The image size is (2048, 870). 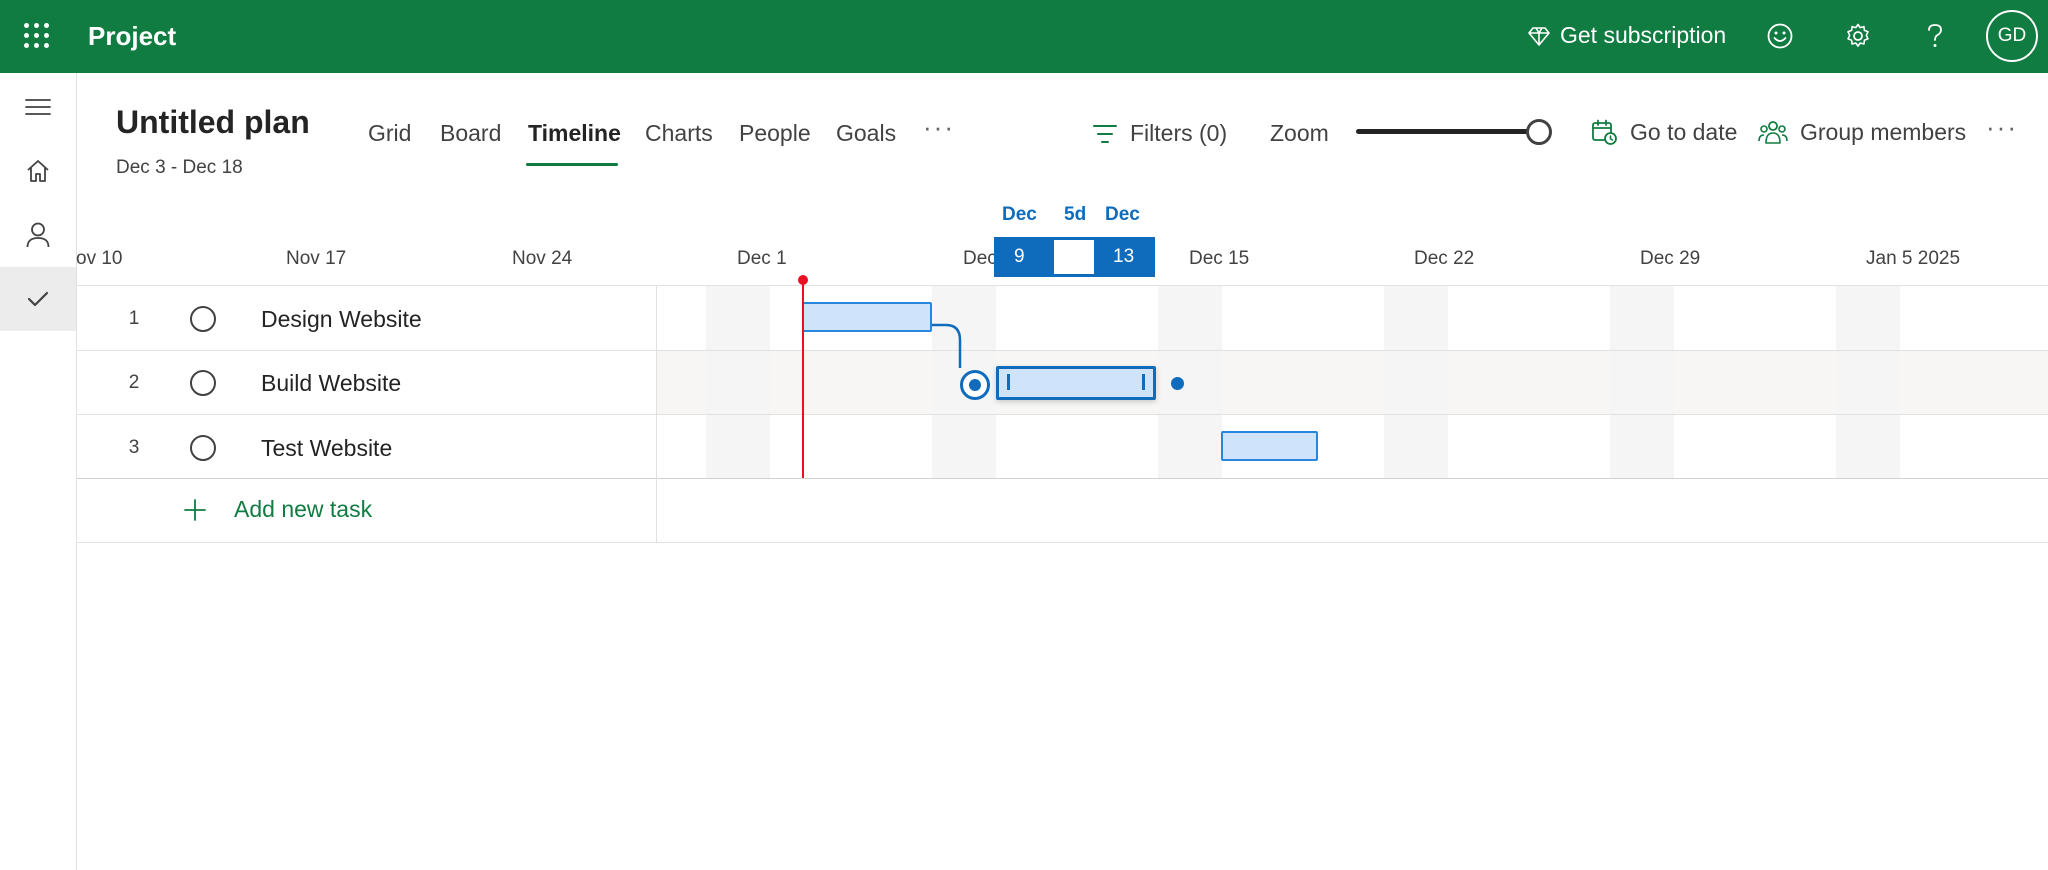 I want to click on resize-handle-right, so click(x=1143, y=382).